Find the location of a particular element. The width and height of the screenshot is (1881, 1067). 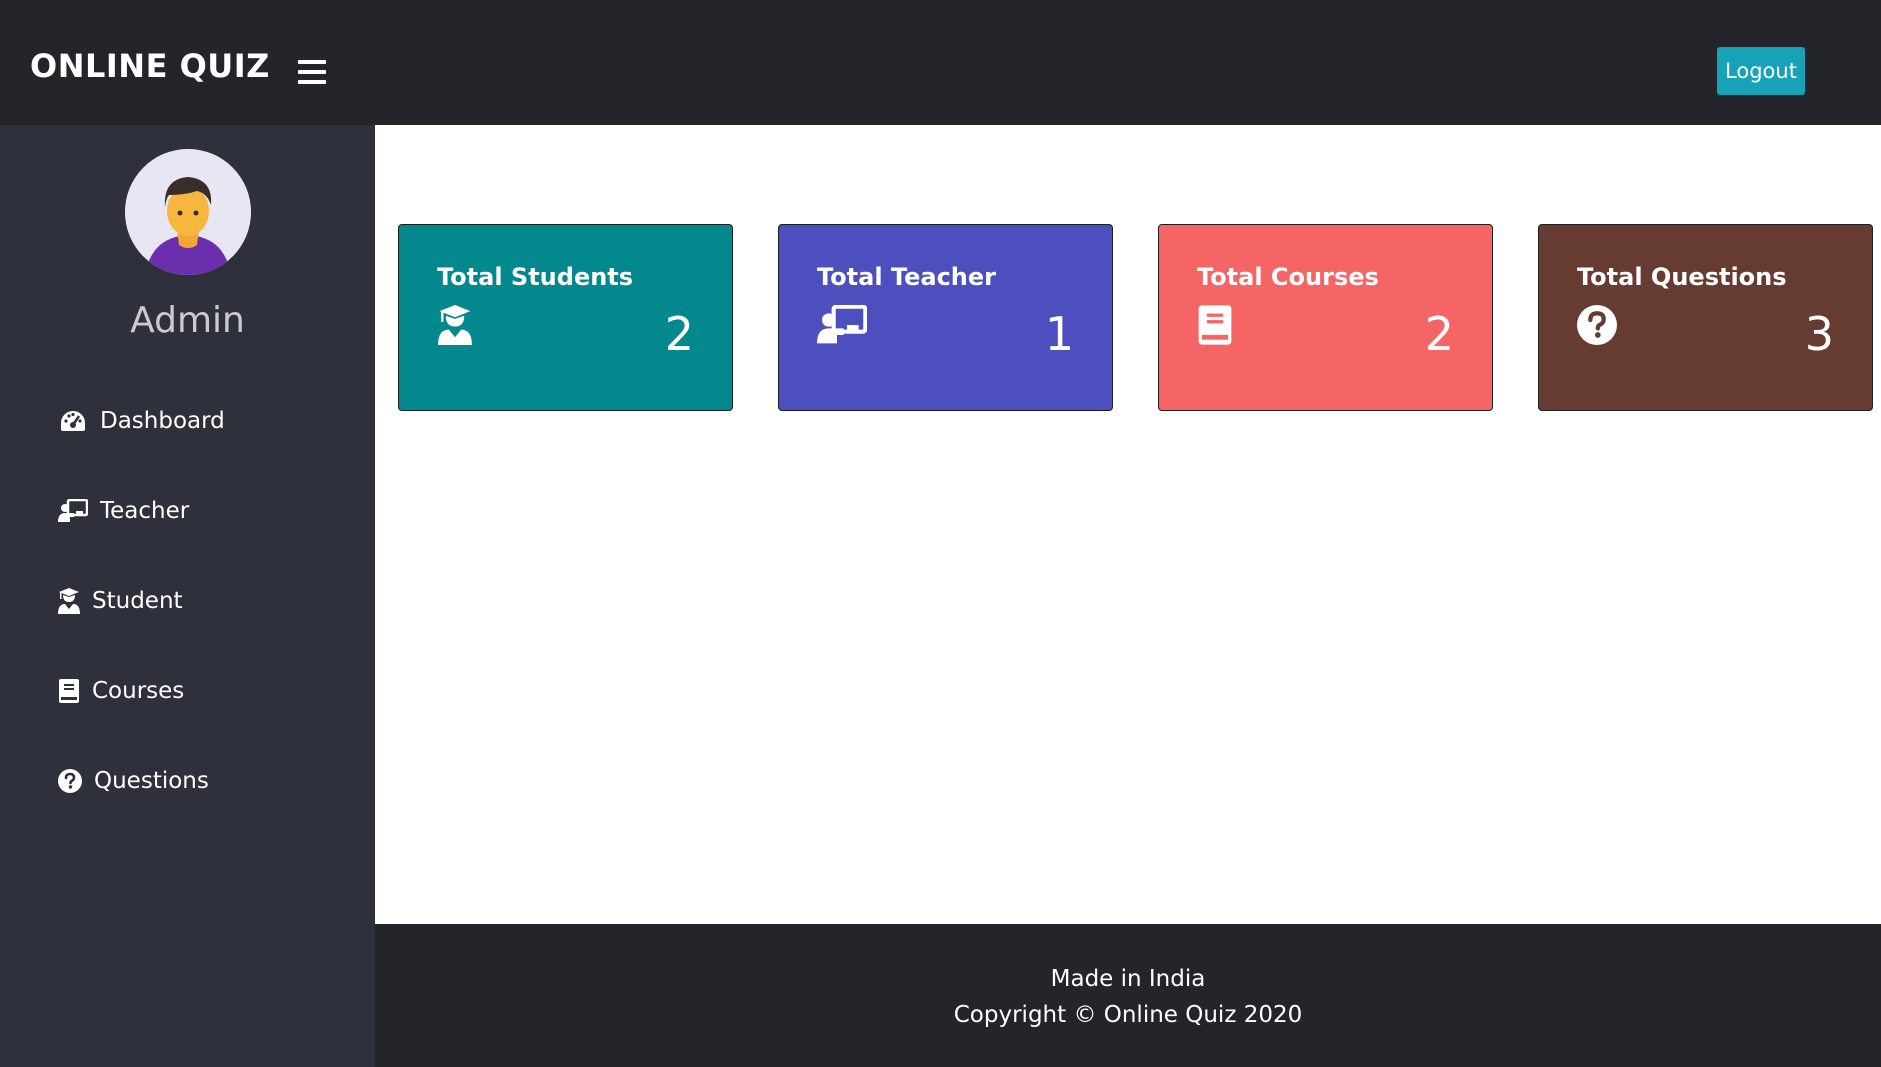

sidebar-item-teacher: Teacher is located at coordinates (123, 511).